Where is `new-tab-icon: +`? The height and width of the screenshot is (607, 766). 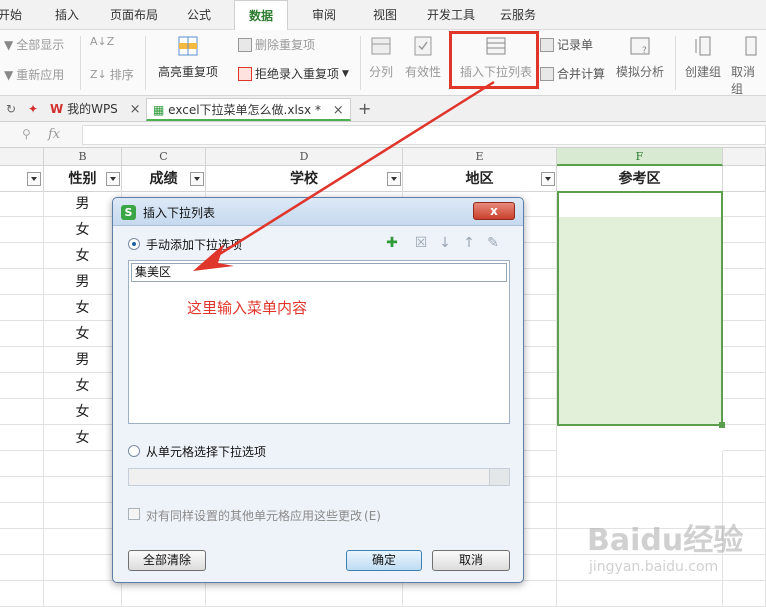 new-tab-icon: + is located at coordinates (364, 109).